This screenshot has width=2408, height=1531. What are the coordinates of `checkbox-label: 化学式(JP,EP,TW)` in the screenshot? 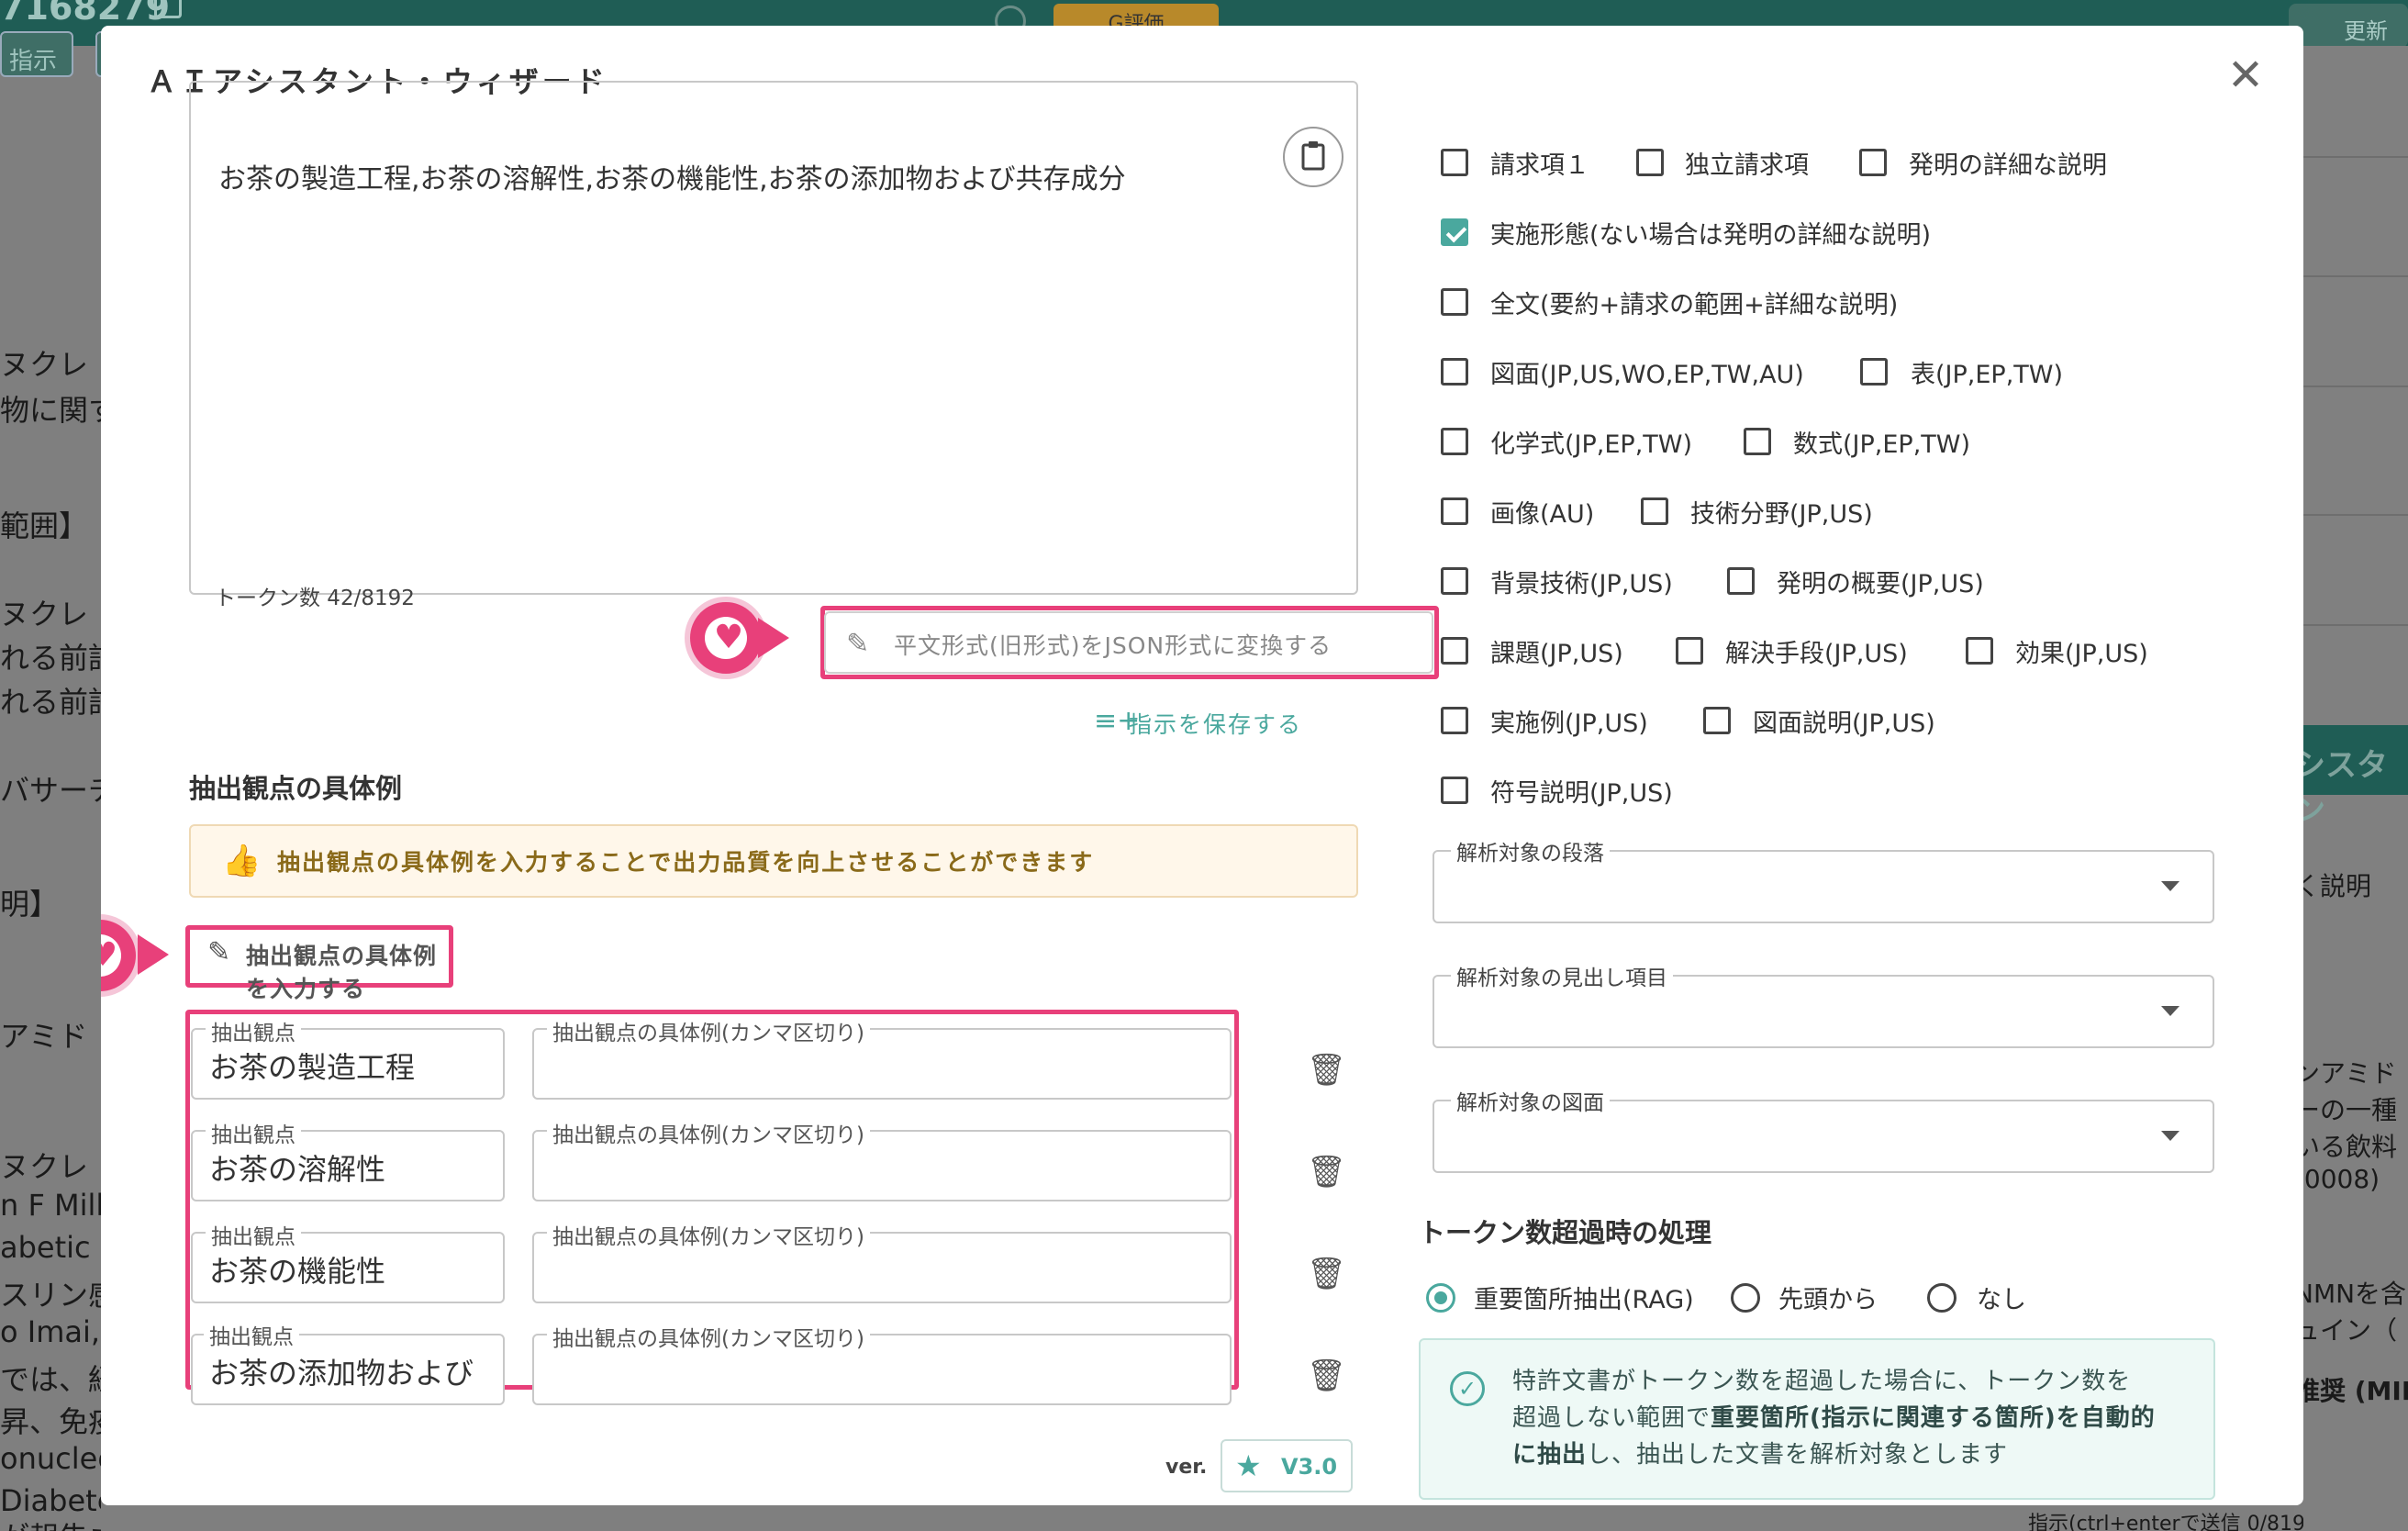 It's located at (1591, 444).